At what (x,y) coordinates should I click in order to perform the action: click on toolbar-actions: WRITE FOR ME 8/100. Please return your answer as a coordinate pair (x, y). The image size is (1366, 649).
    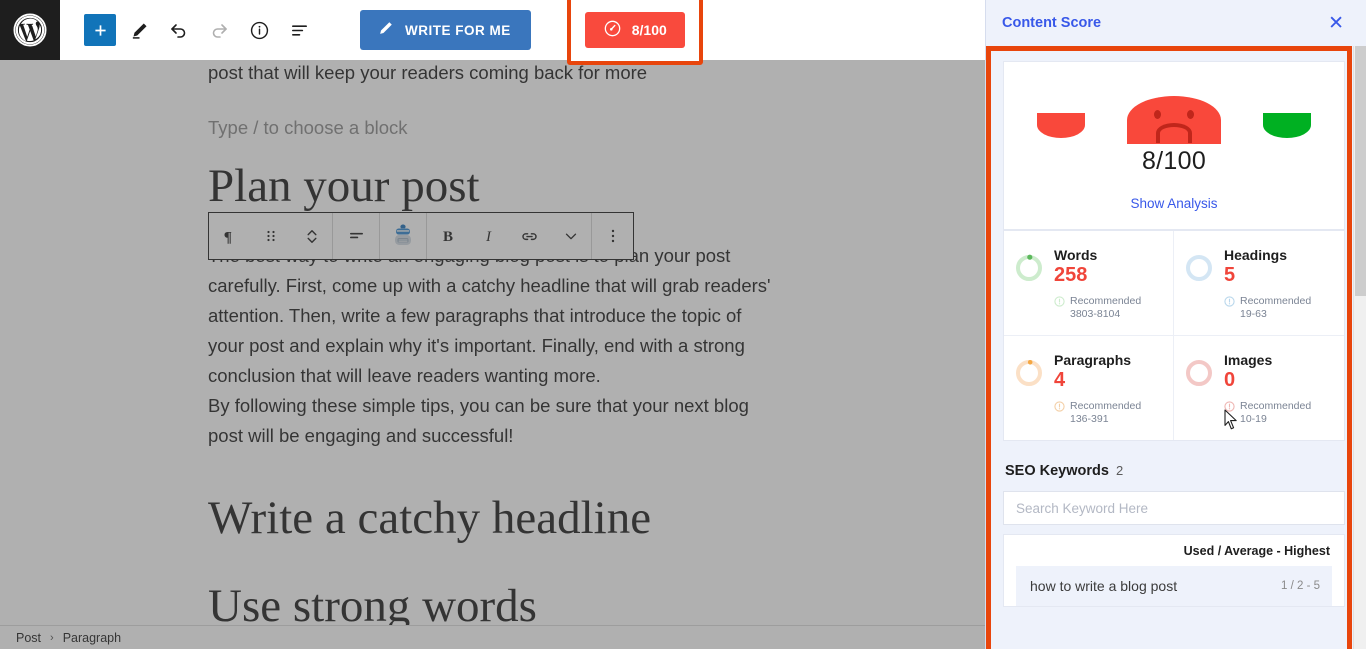
    Looking at the image, I should click on (531, 32).